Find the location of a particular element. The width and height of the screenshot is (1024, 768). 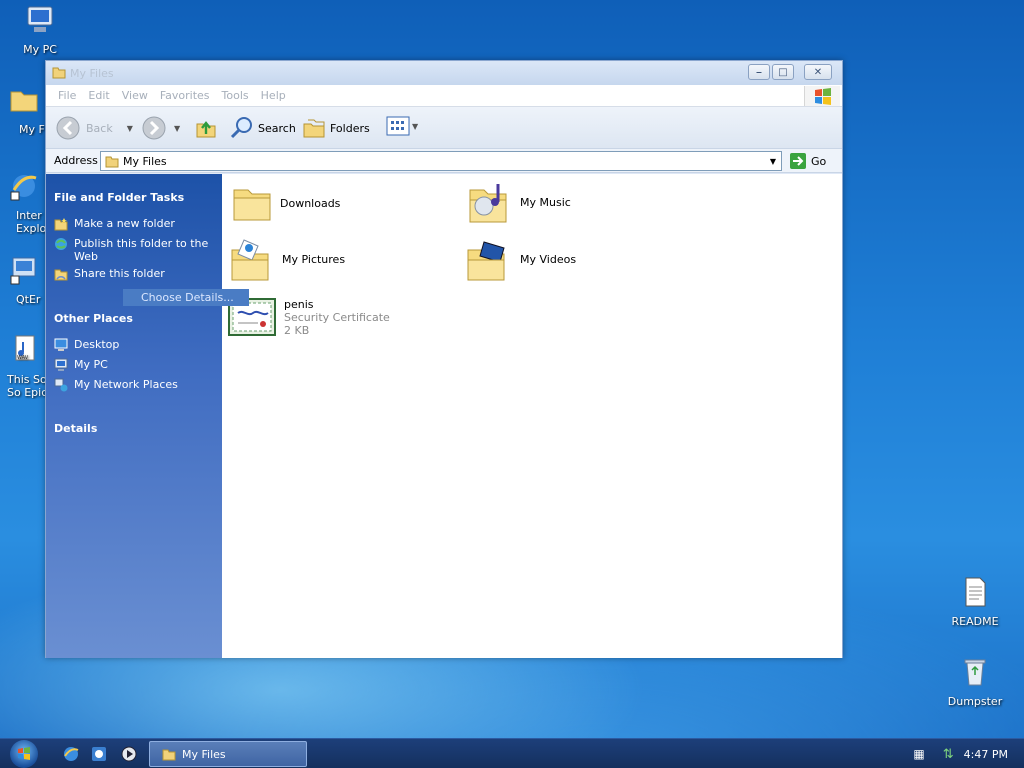

recycle-bin-icon is located at coordinates (975, 672).